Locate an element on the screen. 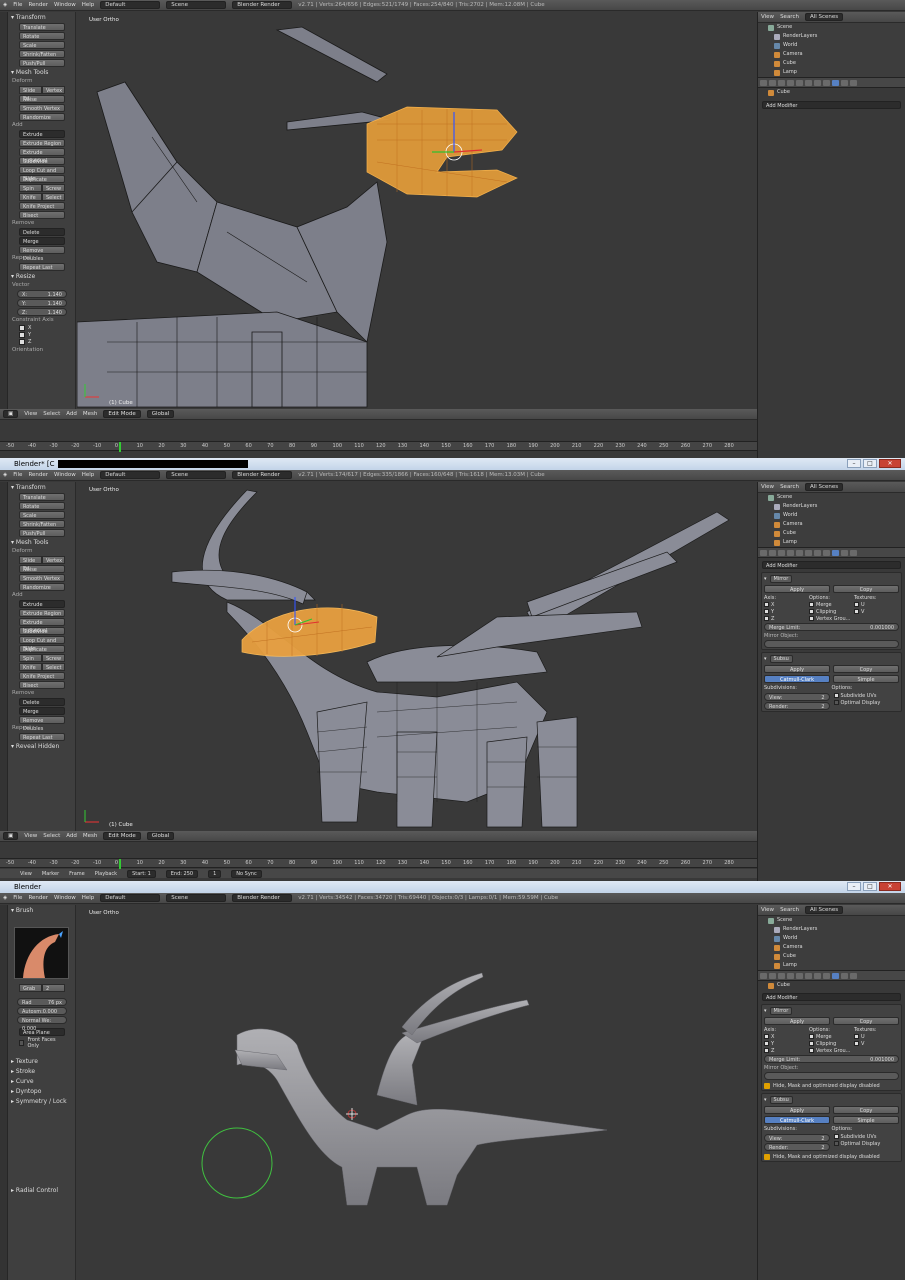  autosmooth-field: Autosm:0.000 is located at coordinates (42, 1011).